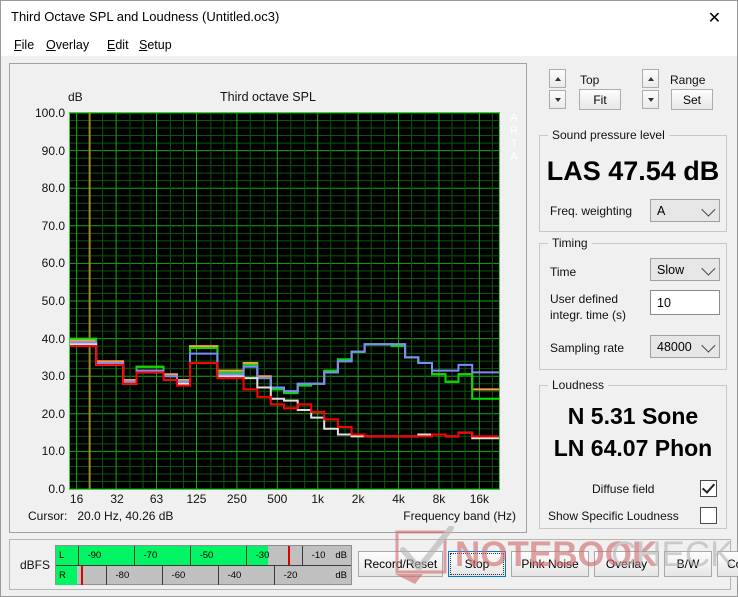 The width and height of the screenshot is (738, 597). I want to click on spl-group-title: Sound pressure level, so click(608, 135).